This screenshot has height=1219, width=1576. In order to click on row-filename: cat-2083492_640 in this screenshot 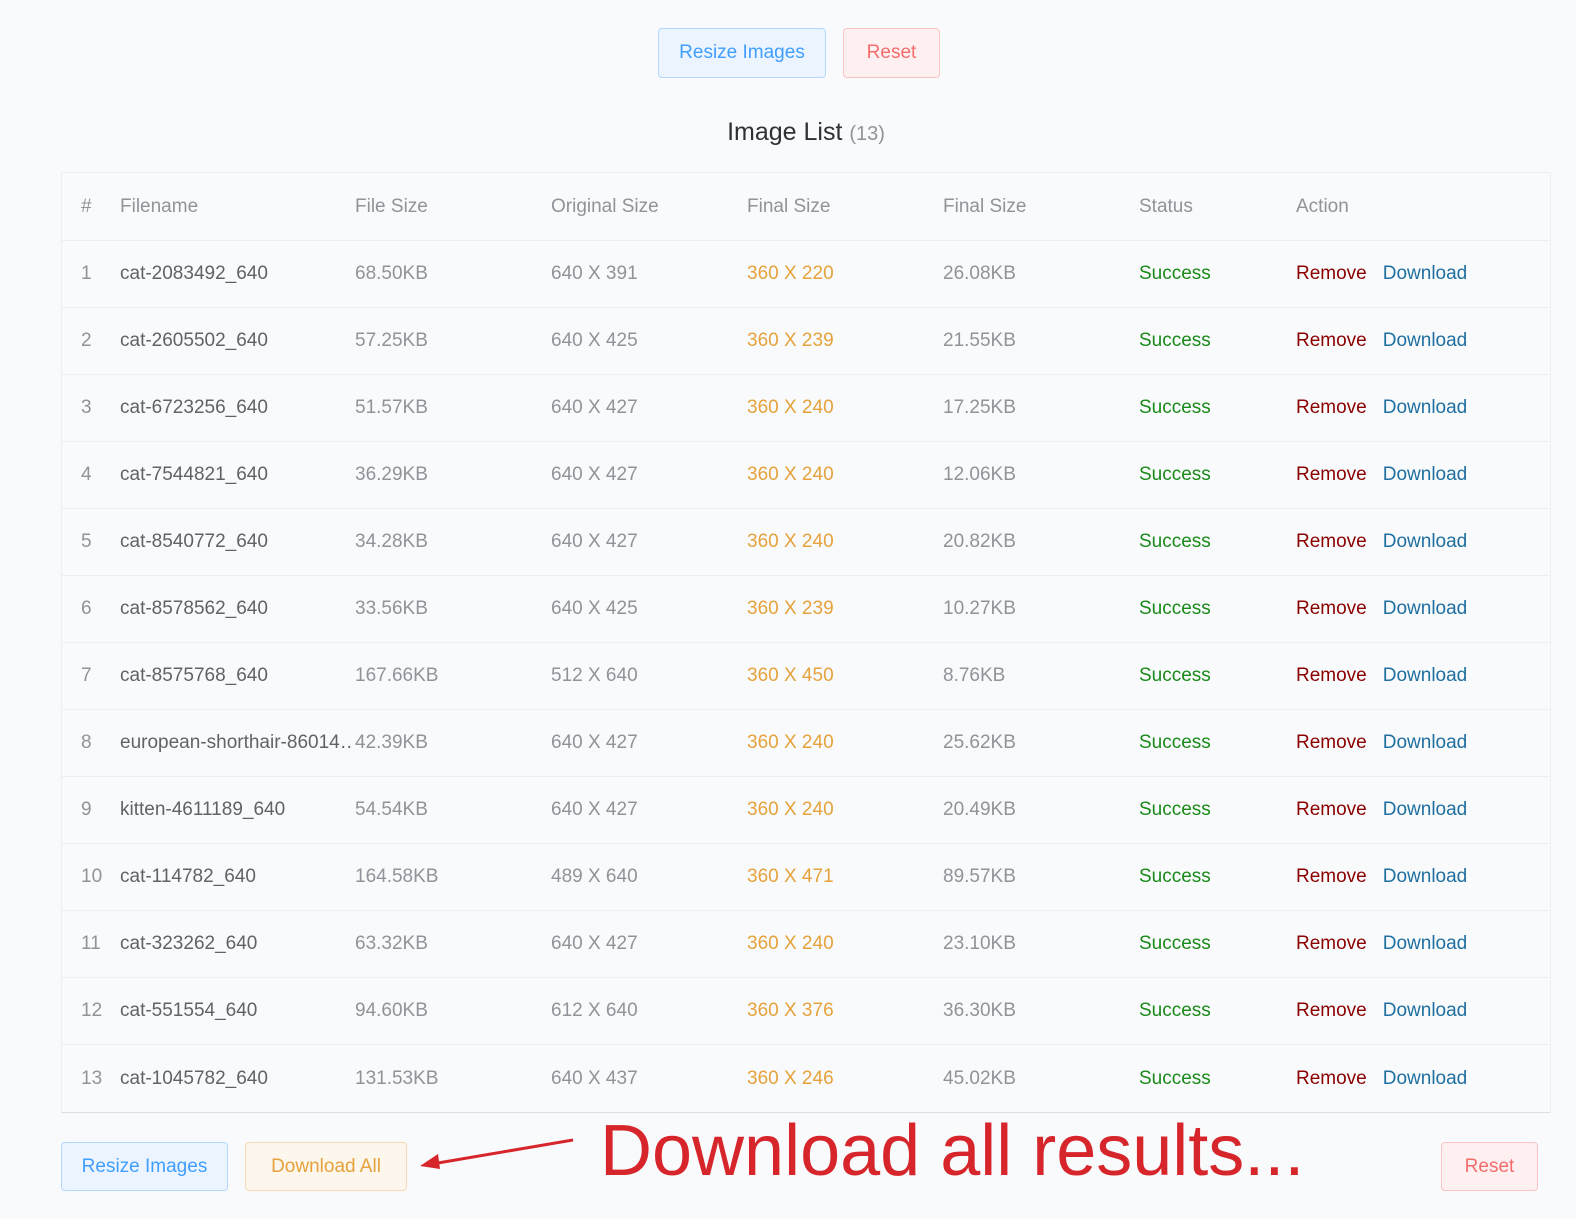, I will do `click(194, 273)`.